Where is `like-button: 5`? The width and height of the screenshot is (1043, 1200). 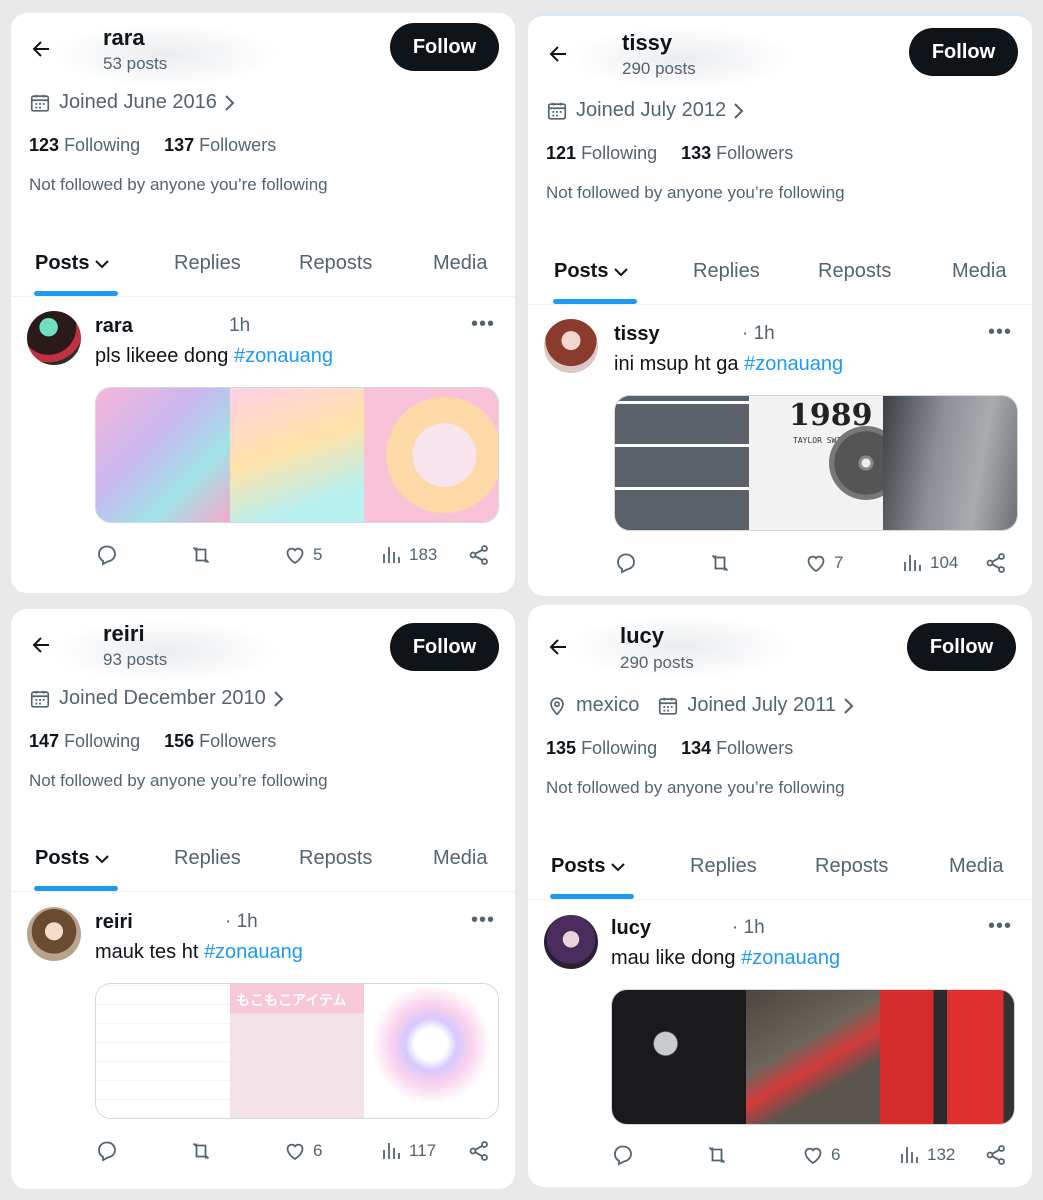
like-button: 5 is located at coordinates (302, 555).